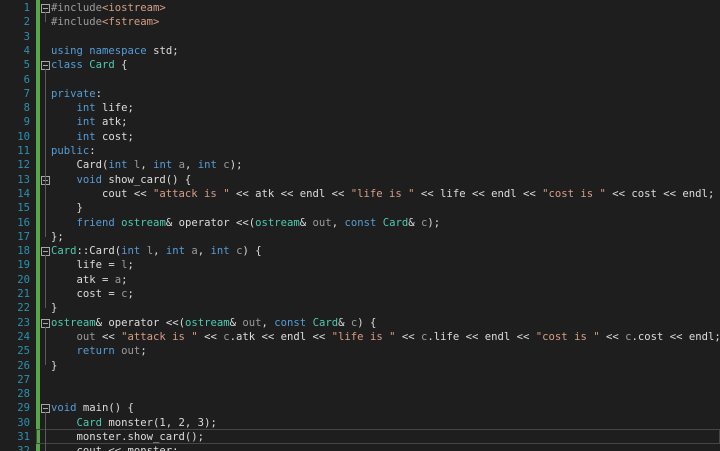 The height and width of the screenshot is (451, 720). What do you see at coordinates (102, 122) in the screenshot?
I see `code-text: int atk;` at bounding box center [102, 122].